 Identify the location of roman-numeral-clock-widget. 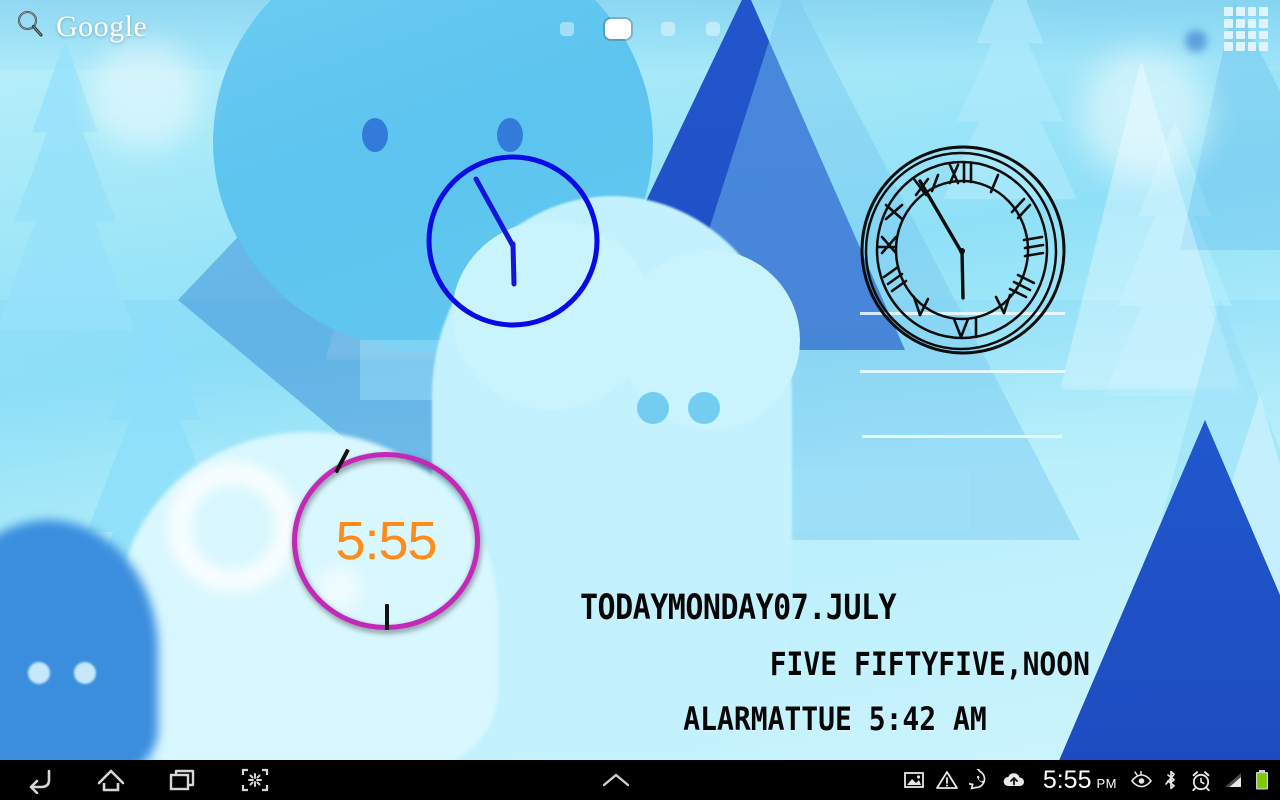
(963, 250).